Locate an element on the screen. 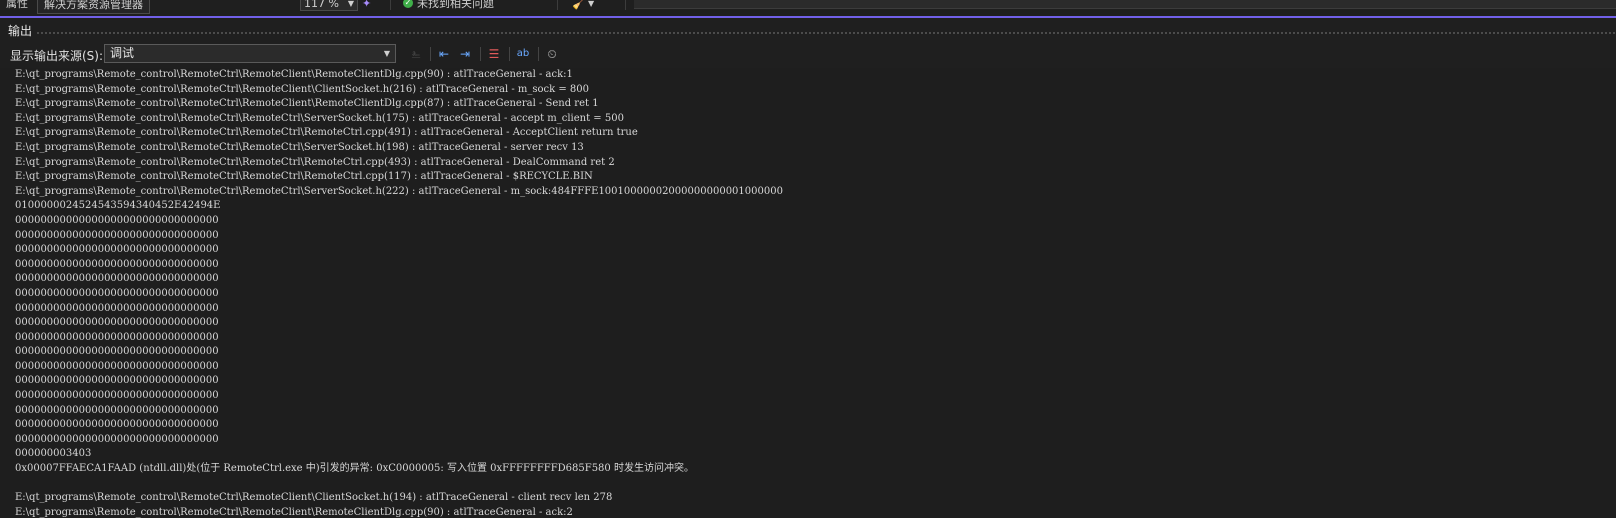 This screenshot has height=518, width=1616. go-to-previous-message-icon: ⇤ is located at coordinates (444, 54).